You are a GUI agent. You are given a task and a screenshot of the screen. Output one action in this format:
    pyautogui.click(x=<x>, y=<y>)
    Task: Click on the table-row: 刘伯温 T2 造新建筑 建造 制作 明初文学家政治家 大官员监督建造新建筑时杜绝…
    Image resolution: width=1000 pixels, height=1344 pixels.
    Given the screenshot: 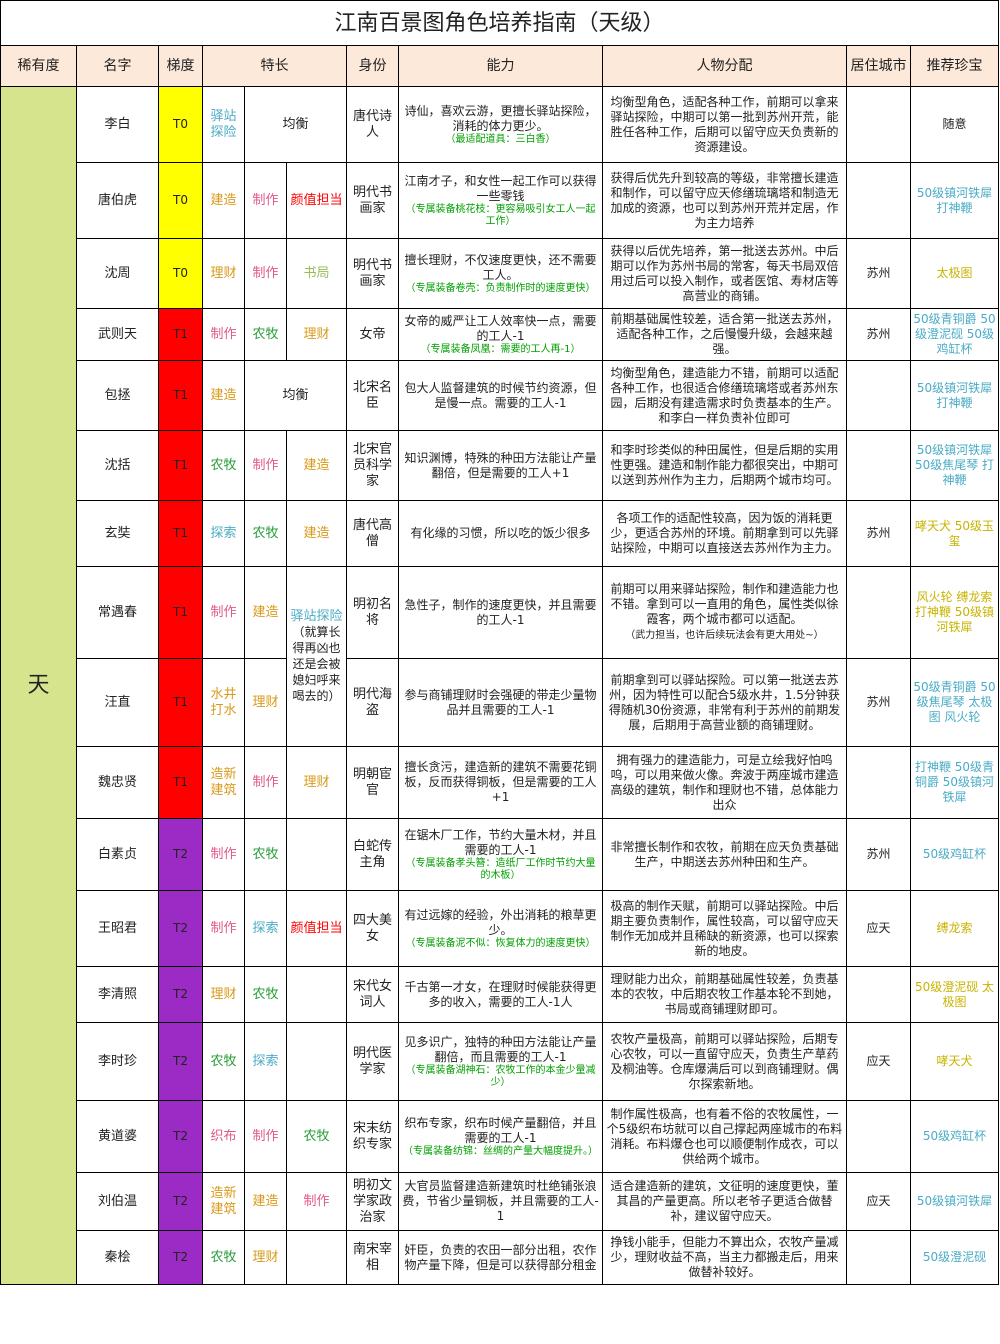 What is the action you would take?
    pyautogui.click(x=500, y=1201)
    